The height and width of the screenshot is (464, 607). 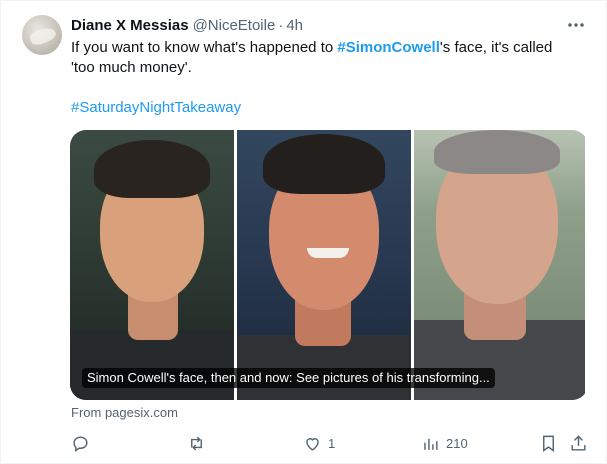 I want to click on card-source: From pagesix.com, so click(x=124, y=412).